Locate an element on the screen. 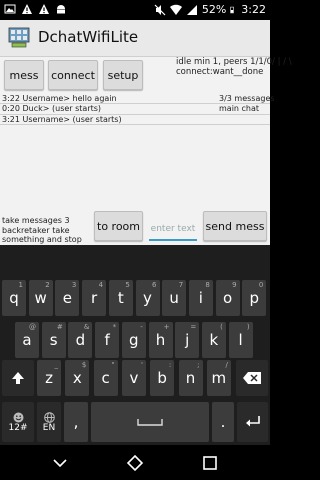 The width and height of the screenshot is (320, 480). key-label: c is located at coordinates (105, 378).